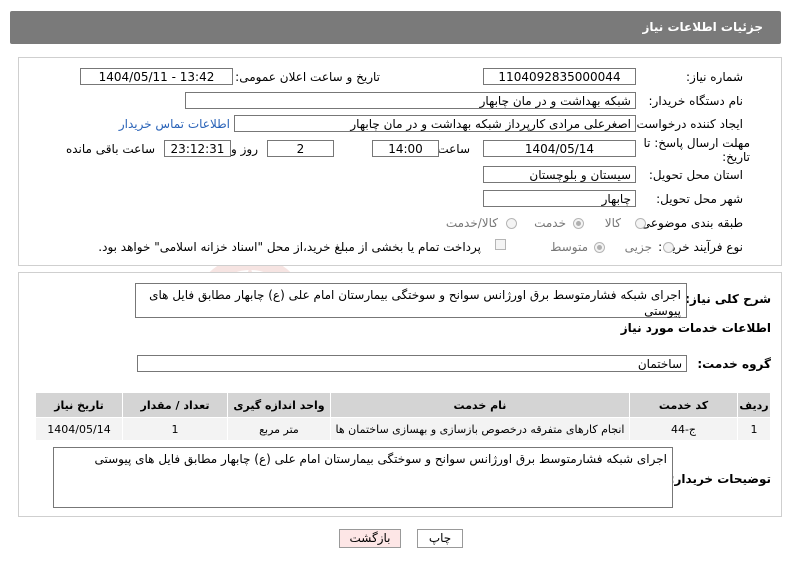  I want to click on treasury-checkbox, so click(500, 244).